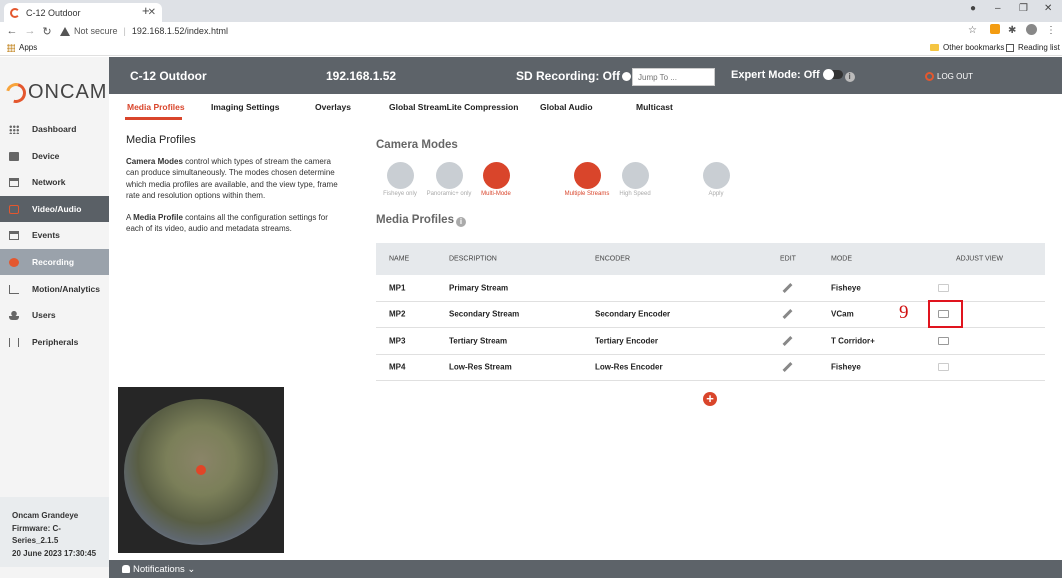  Describe the element at coordinates (397, 341) in the screenshot. I see `profile-name: MP3` at that location.